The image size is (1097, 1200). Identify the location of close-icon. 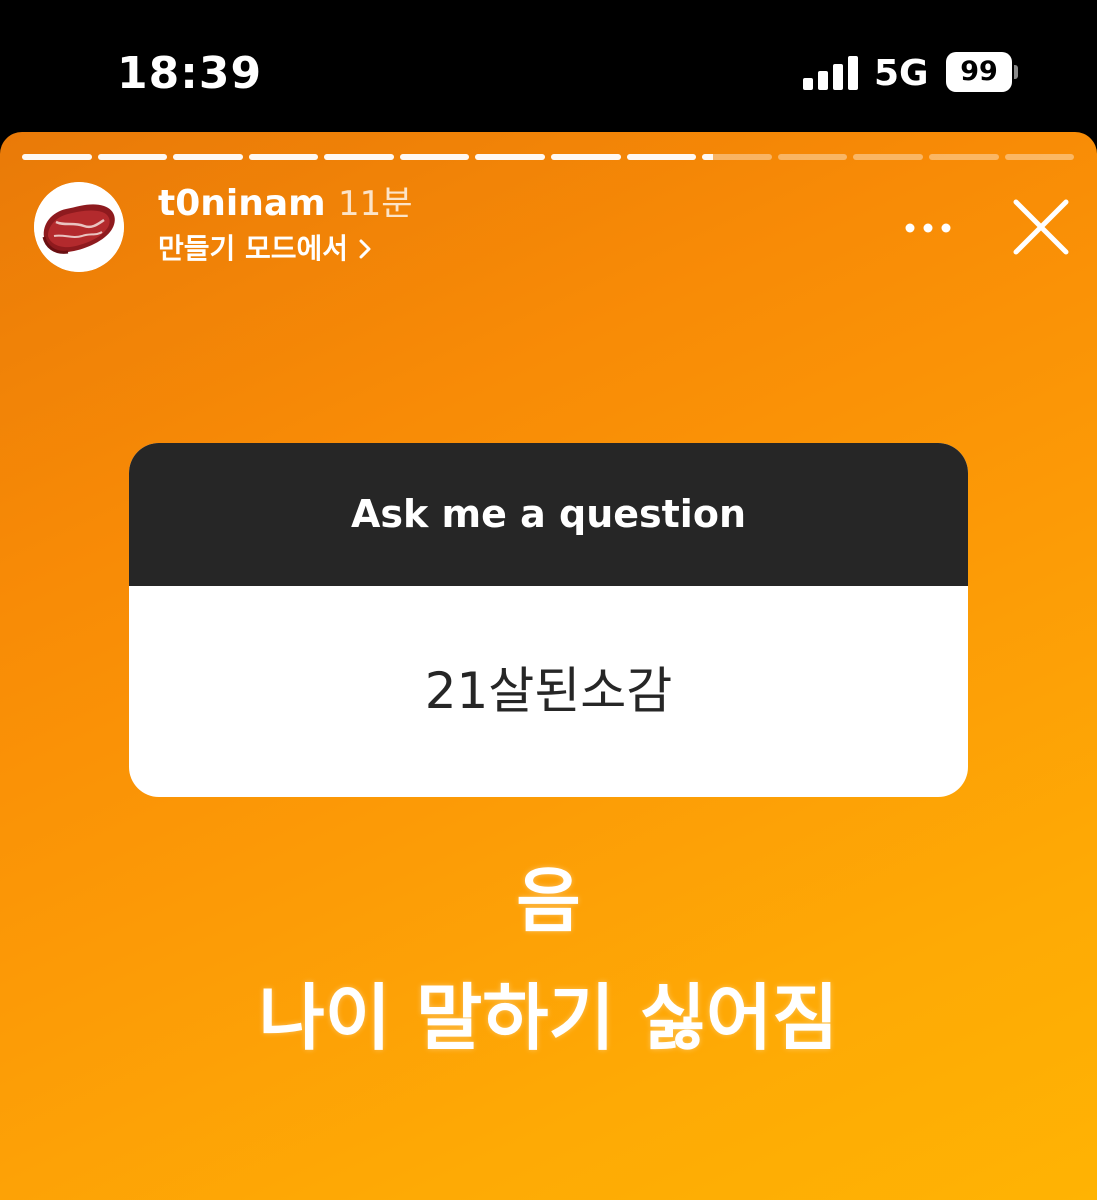
(1041, 227).